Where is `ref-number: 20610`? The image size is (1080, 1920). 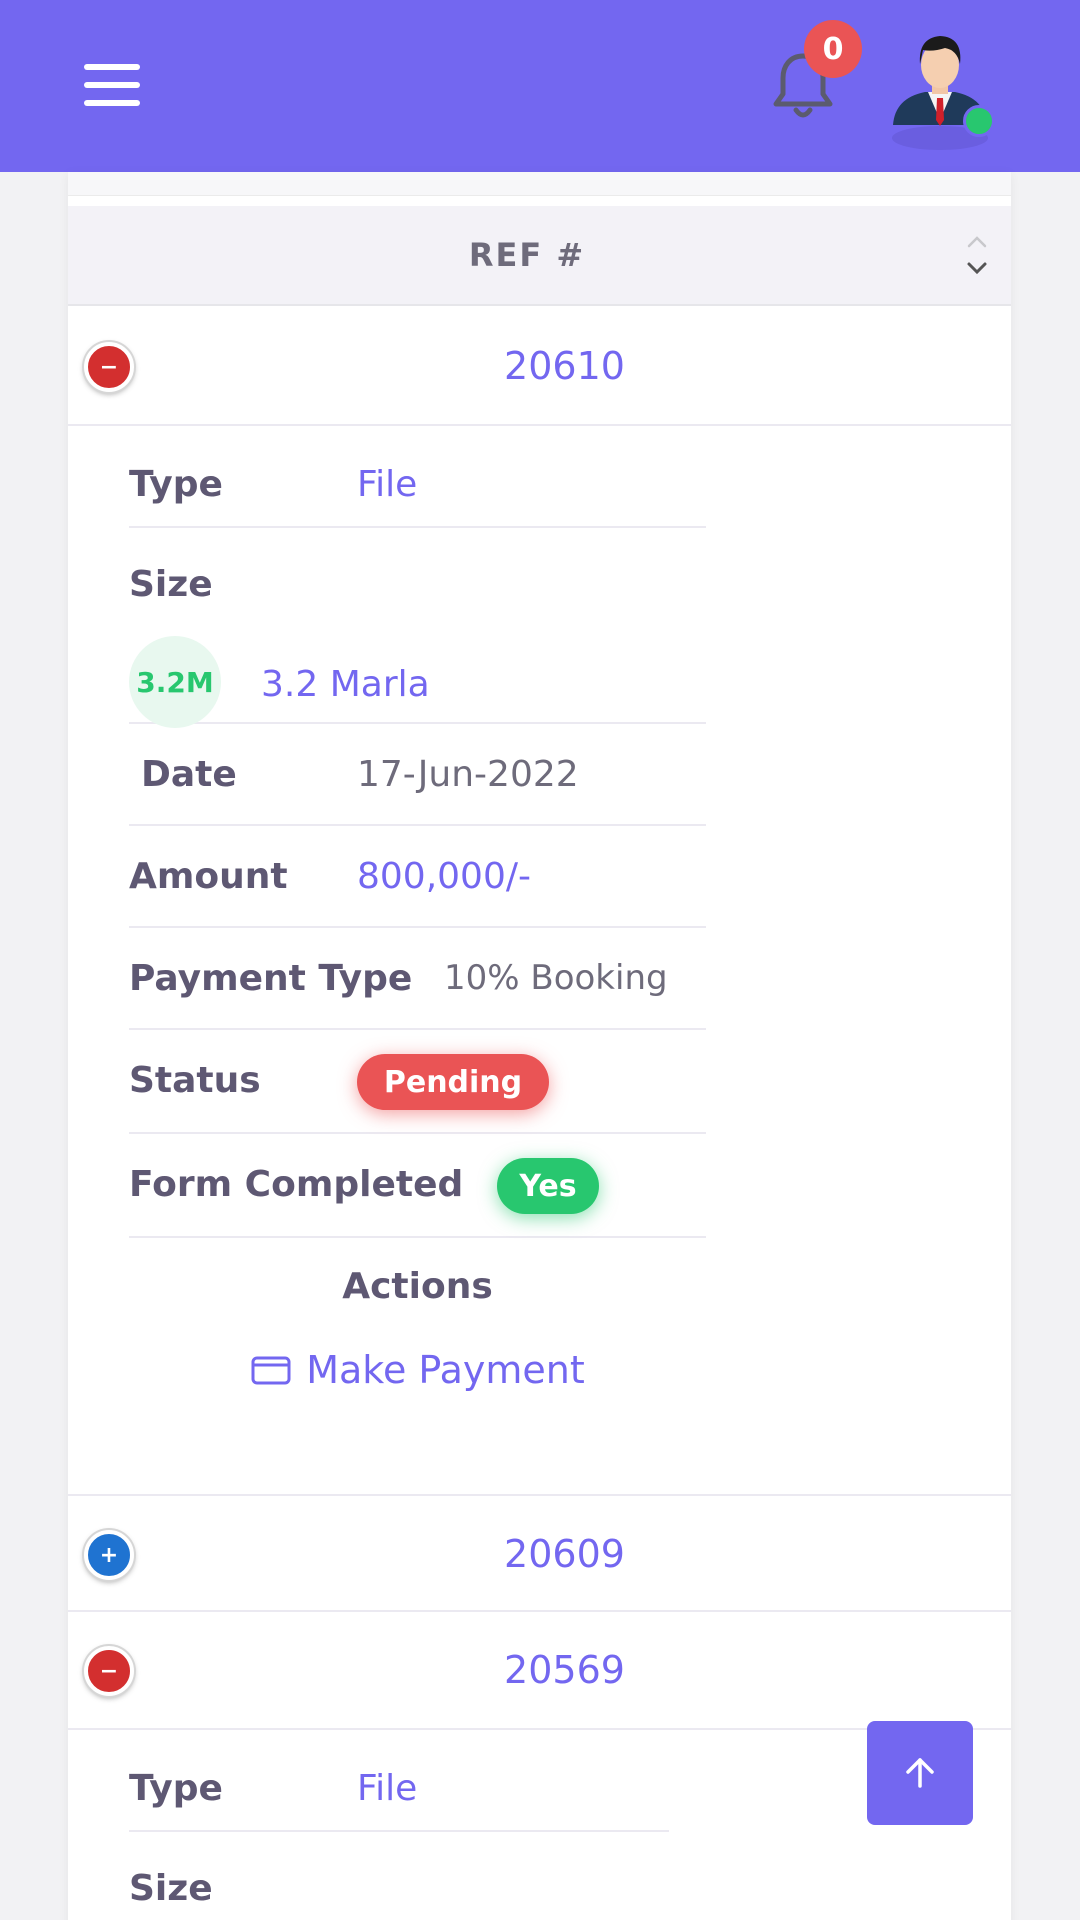 ref-number: 20610 is located at coordinates (539, 366).